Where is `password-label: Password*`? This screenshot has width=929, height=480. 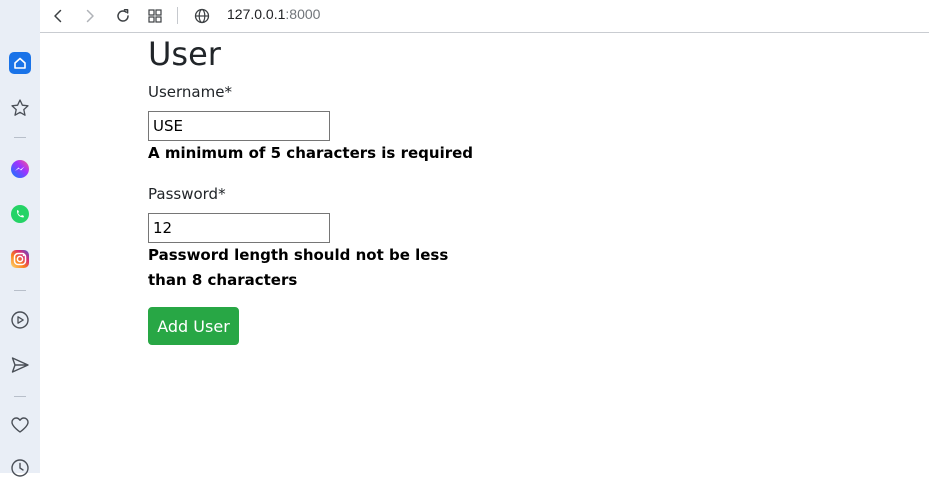
password-label: Password* is located at coordinates (187, 194).